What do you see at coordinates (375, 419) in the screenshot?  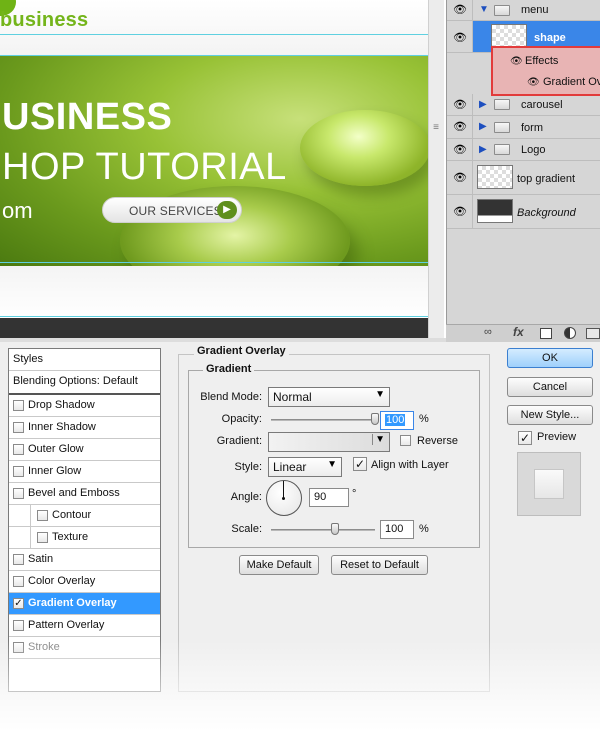 I see `opacity-slider-thumb` at bounding box center [375, 419].